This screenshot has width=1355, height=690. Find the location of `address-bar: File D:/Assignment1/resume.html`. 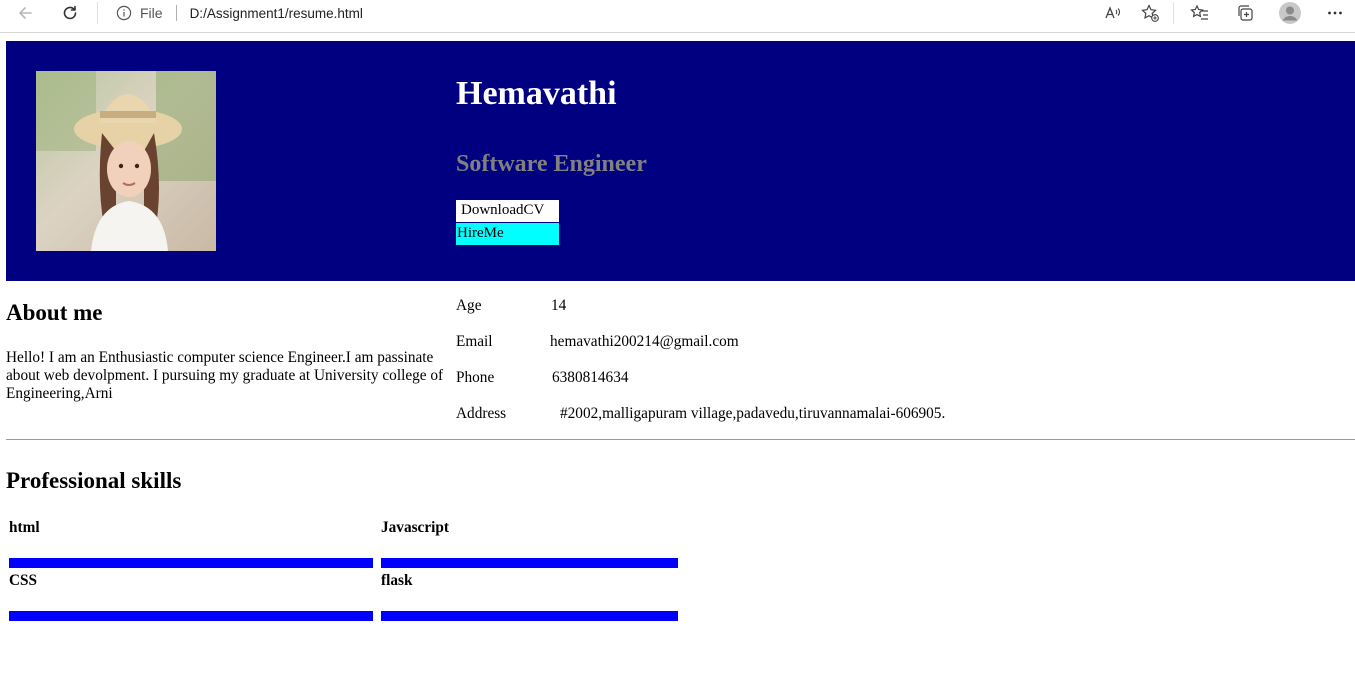

address-bar: File D:/Assignment1/resume.html is located at coordinates (231, 13).